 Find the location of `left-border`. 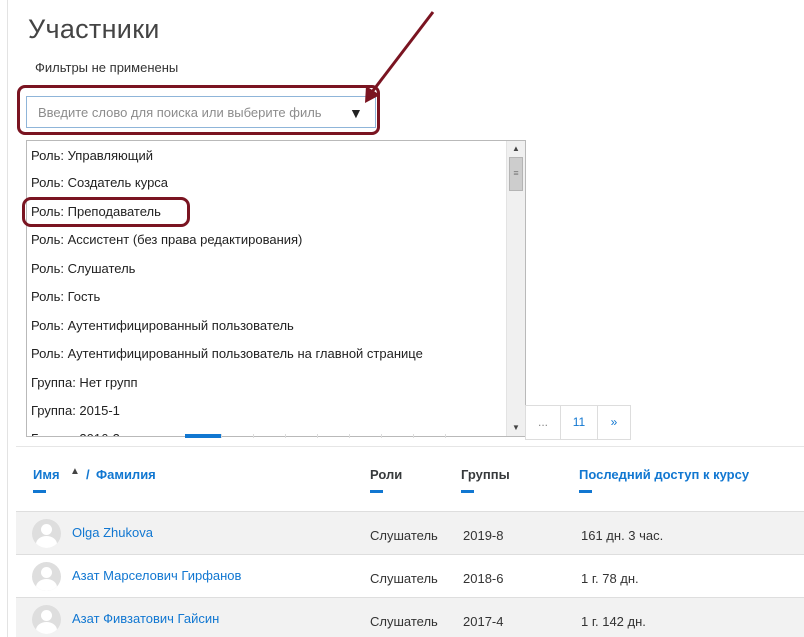

left-border is located at coordinates (7, 318).